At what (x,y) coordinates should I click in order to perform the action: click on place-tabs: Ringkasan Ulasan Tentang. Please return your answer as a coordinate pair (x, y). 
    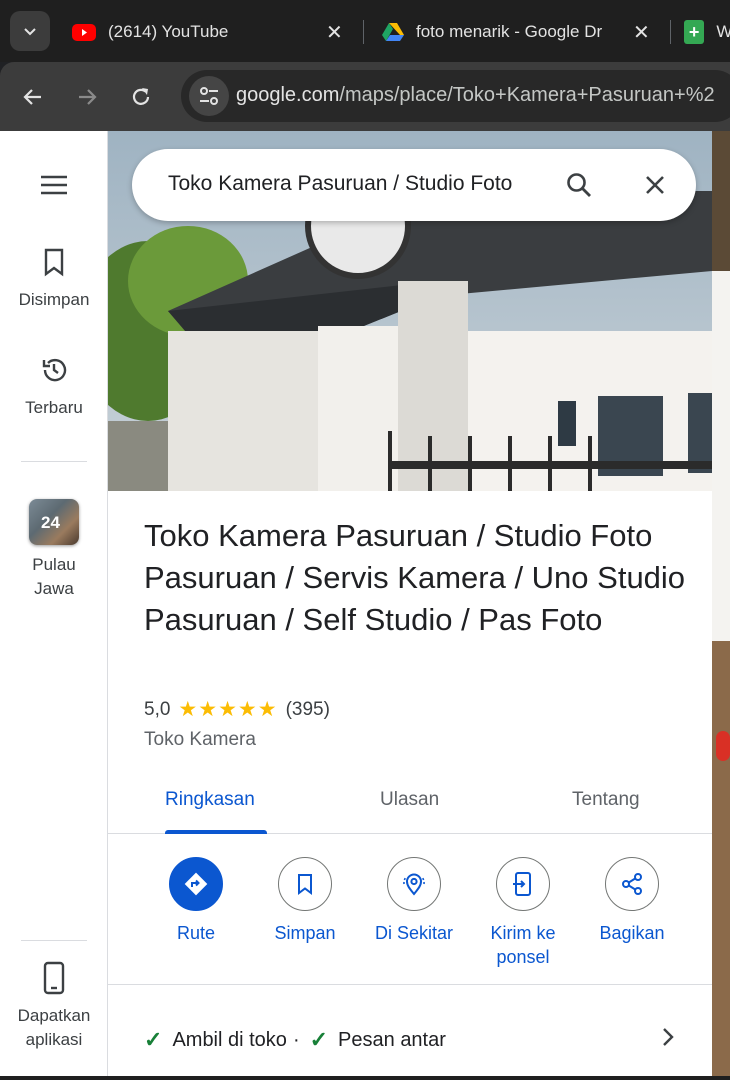
    Looking at the image, I should click on (410, 802).